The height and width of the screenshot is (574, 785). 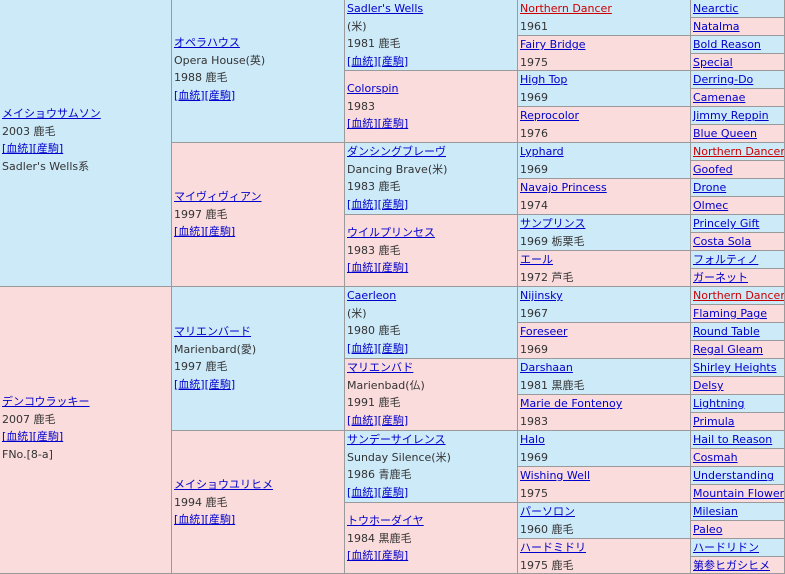 I want to click on sds-name-link: ダンシングブレーヴ, so click(x=431, y=152).